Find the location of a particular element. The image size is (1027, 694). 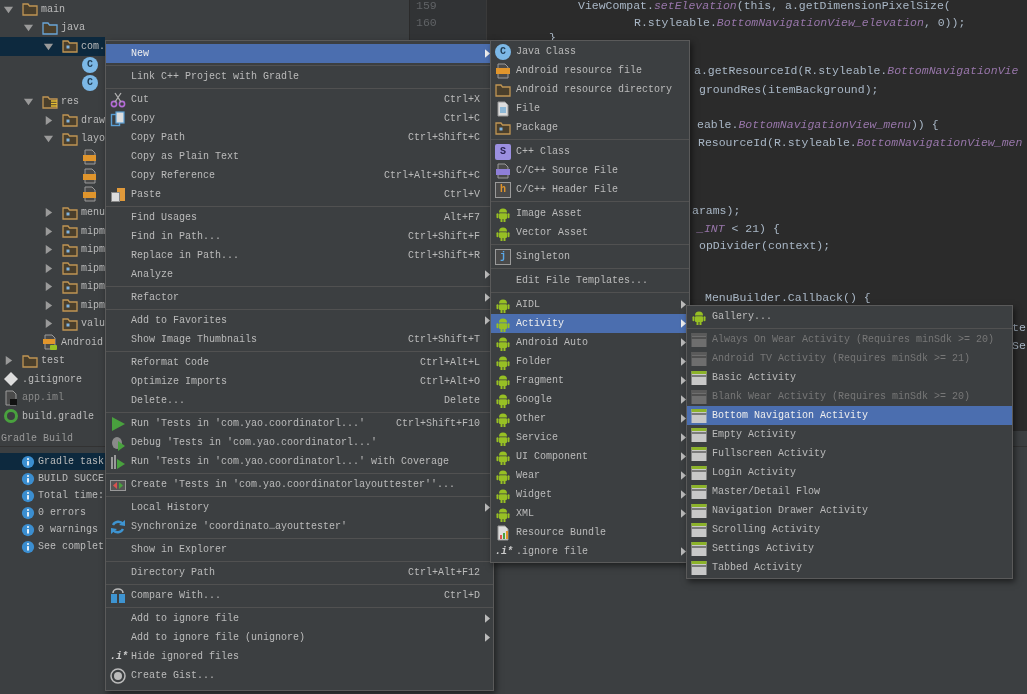

action-item: Paste Ctrl+V is located at coordinates (299, 194).